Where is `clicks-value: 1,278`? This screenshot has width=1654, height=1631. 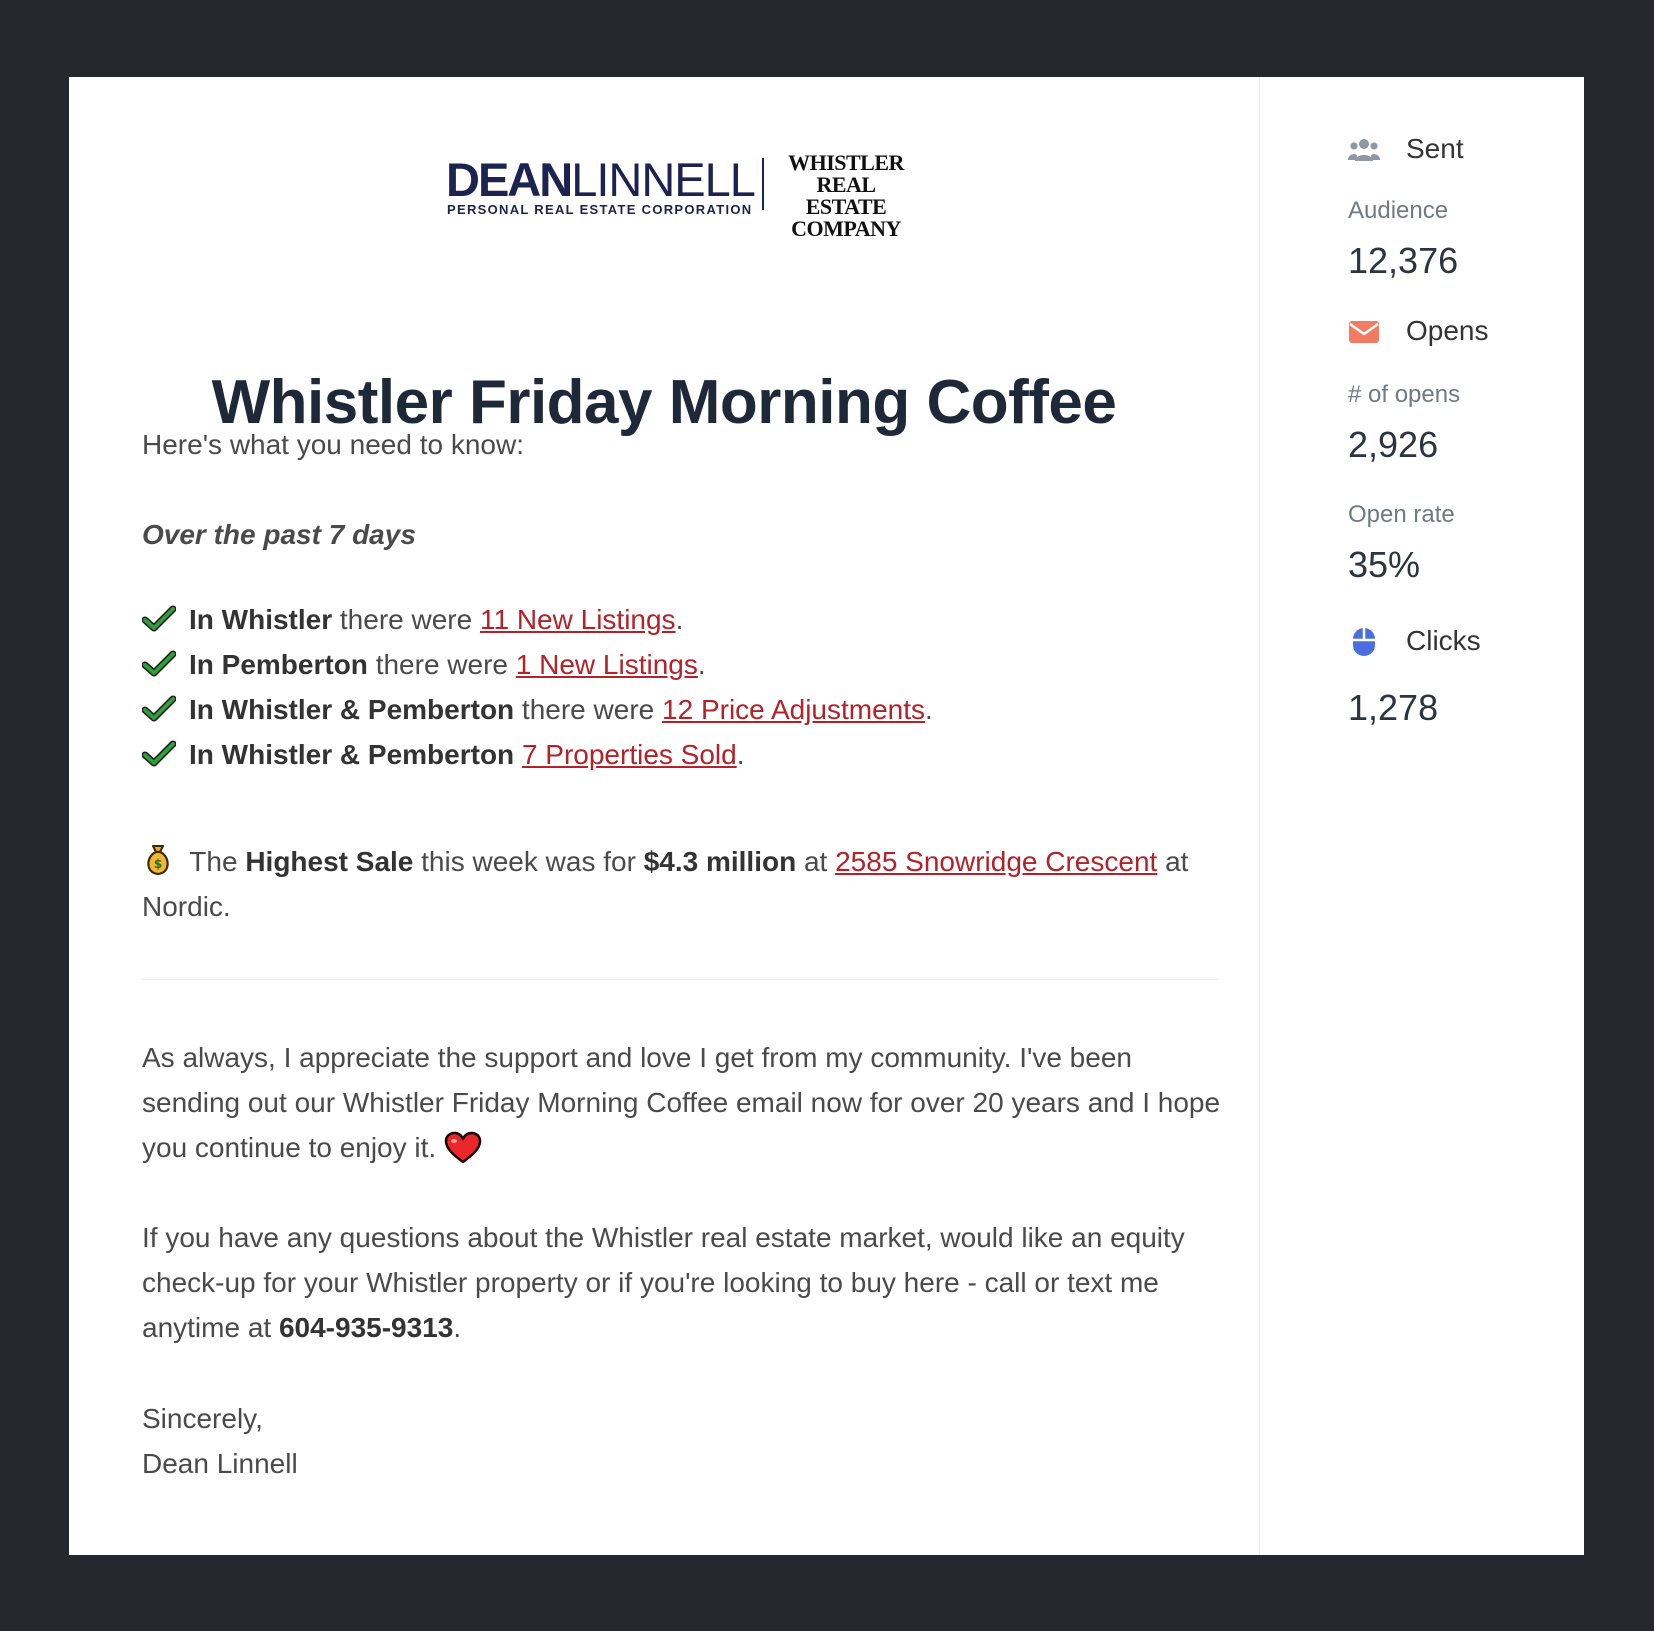 clicks-value: 1,278 is located at coordinates (1393, 707).